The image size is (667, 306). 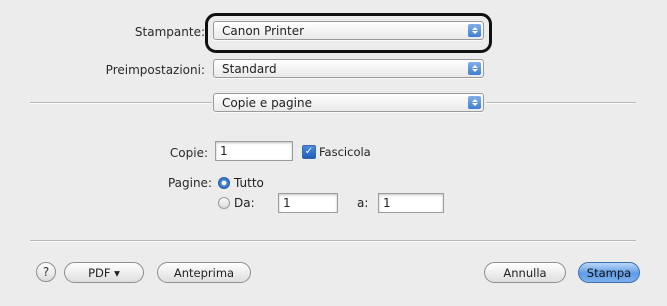 What do you see at coordinates (169, 32) in the screenshot?
I see `printer-label: Stampante:` at bounding box center [169, 32].